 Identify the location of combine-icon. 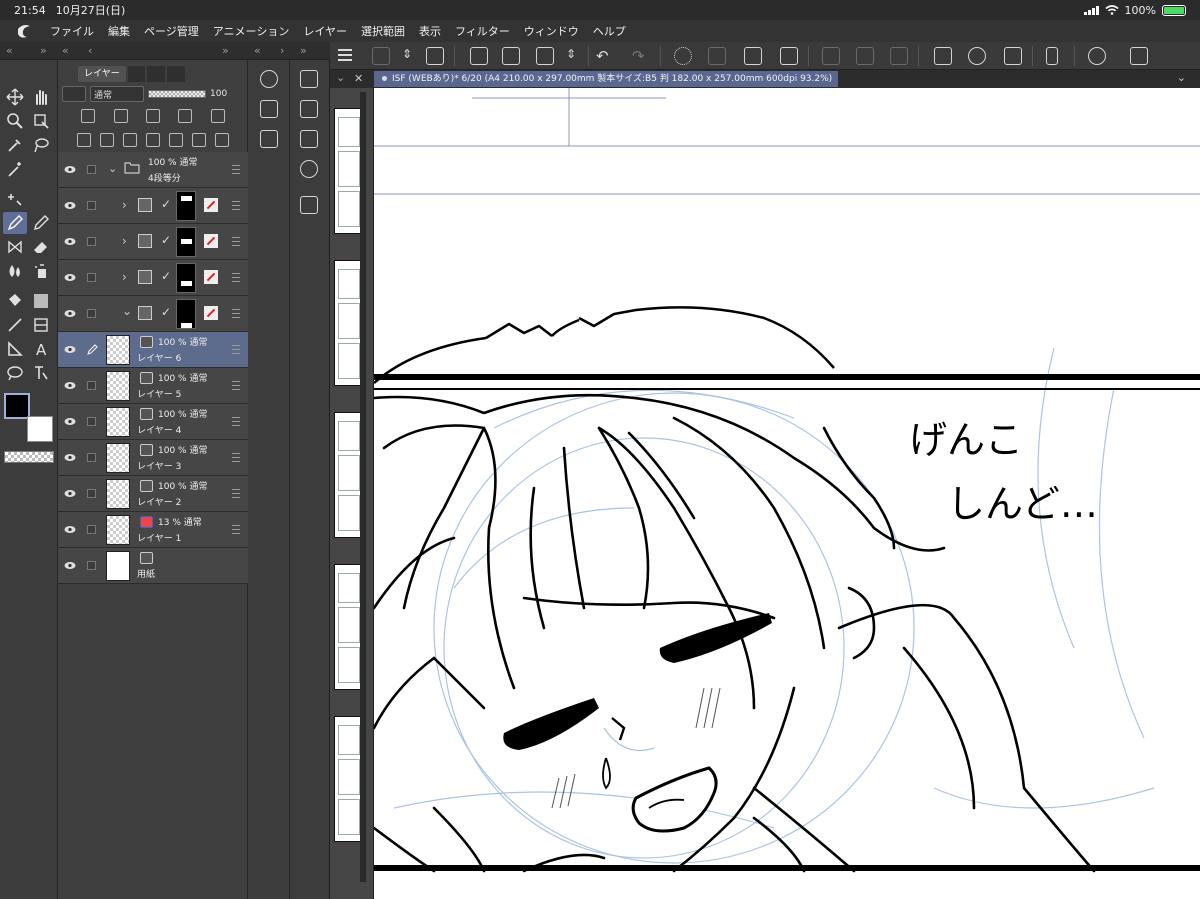
(176, 140).